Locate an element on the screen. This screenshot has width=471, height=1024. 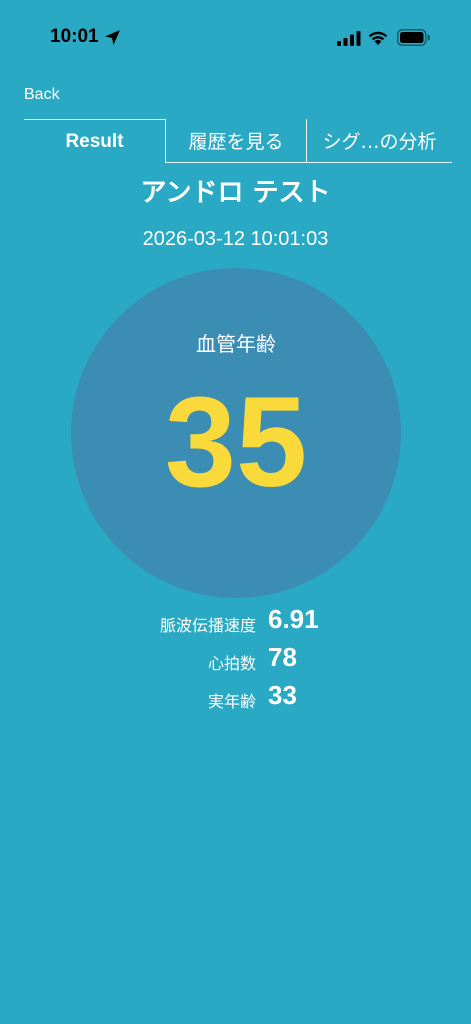
metric-label: 実年齢 is located at coordinates (231, 701).